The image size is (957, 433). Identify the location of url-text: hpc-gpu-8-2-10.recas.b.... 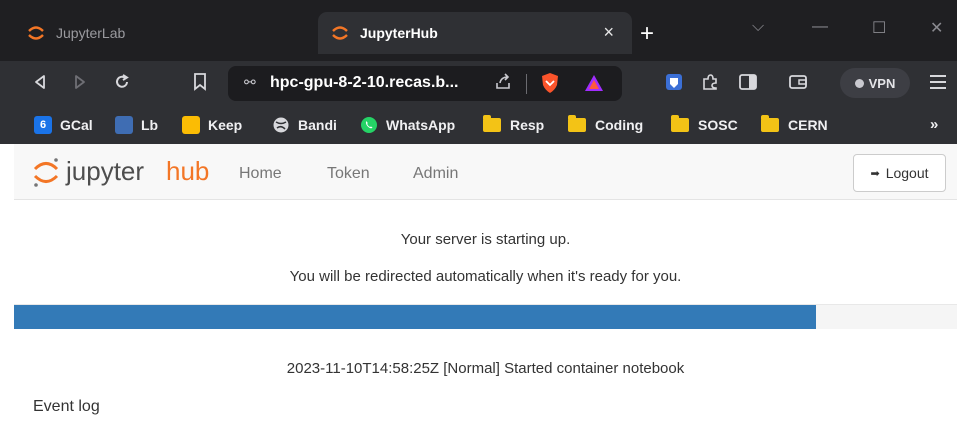
(364, 82).